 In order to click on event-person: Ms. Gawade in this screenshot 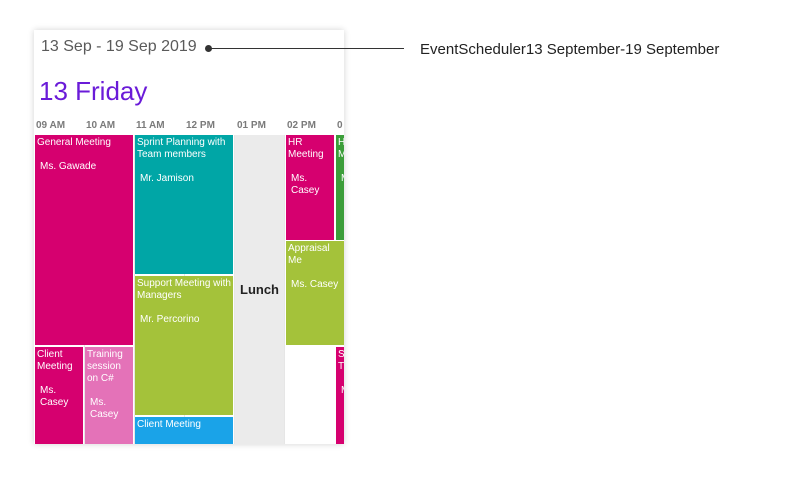, I will do `click(68, 166)`.